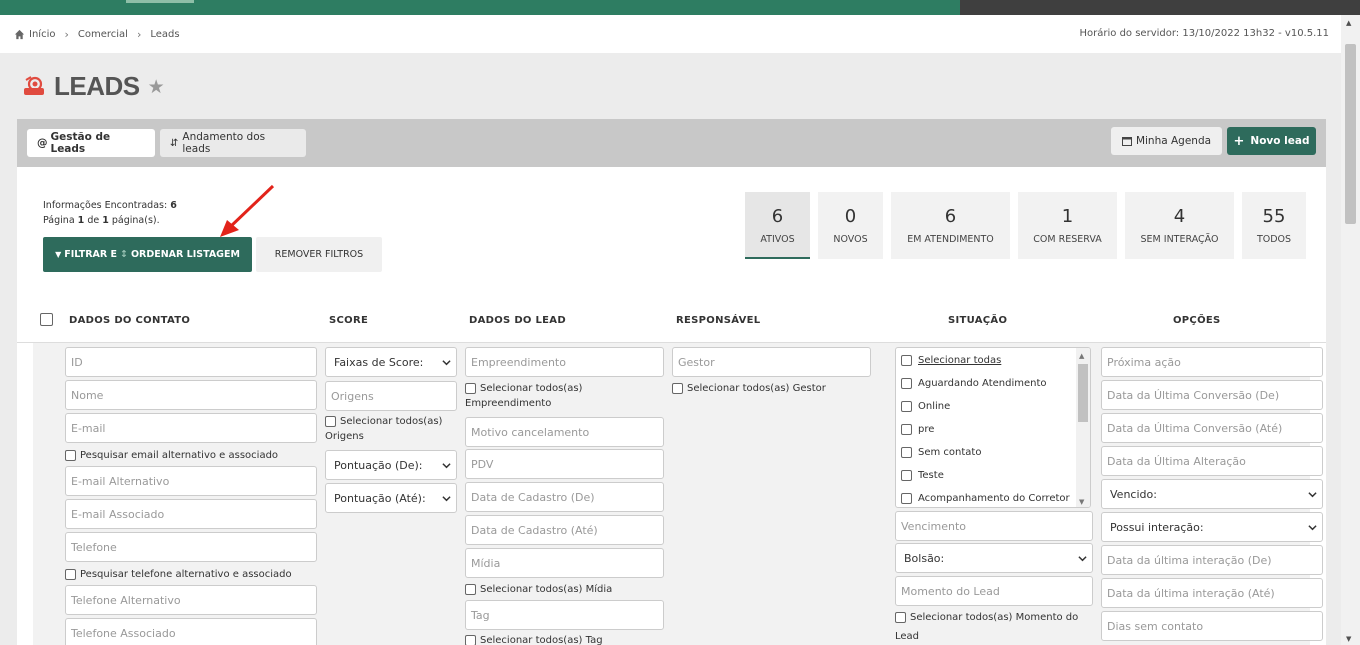 This screenshot has height=645, width=1360. Describe the element at coordinates (925, 406) in the screenshot. I see `status-item: Online` at that location.